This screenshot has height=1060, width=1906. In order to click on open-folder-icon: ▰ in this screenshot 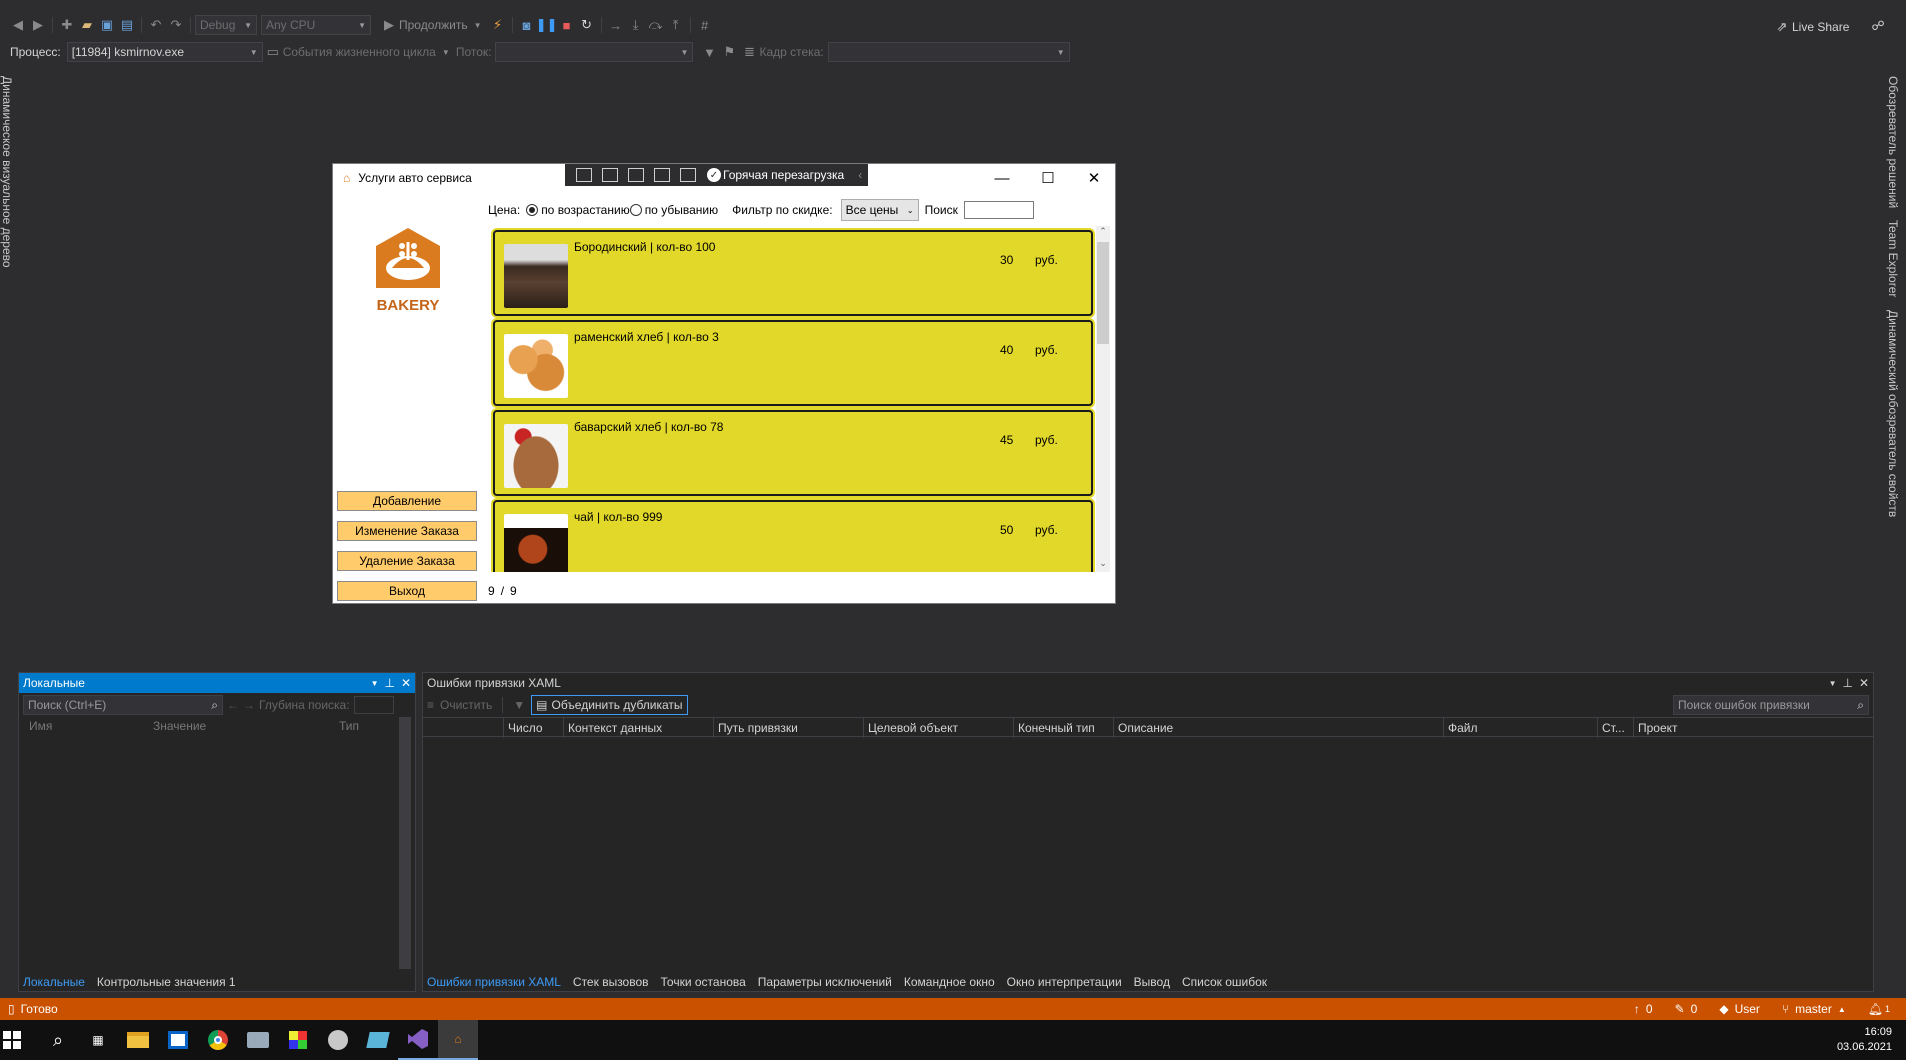, I will do `click(87, 25)`.